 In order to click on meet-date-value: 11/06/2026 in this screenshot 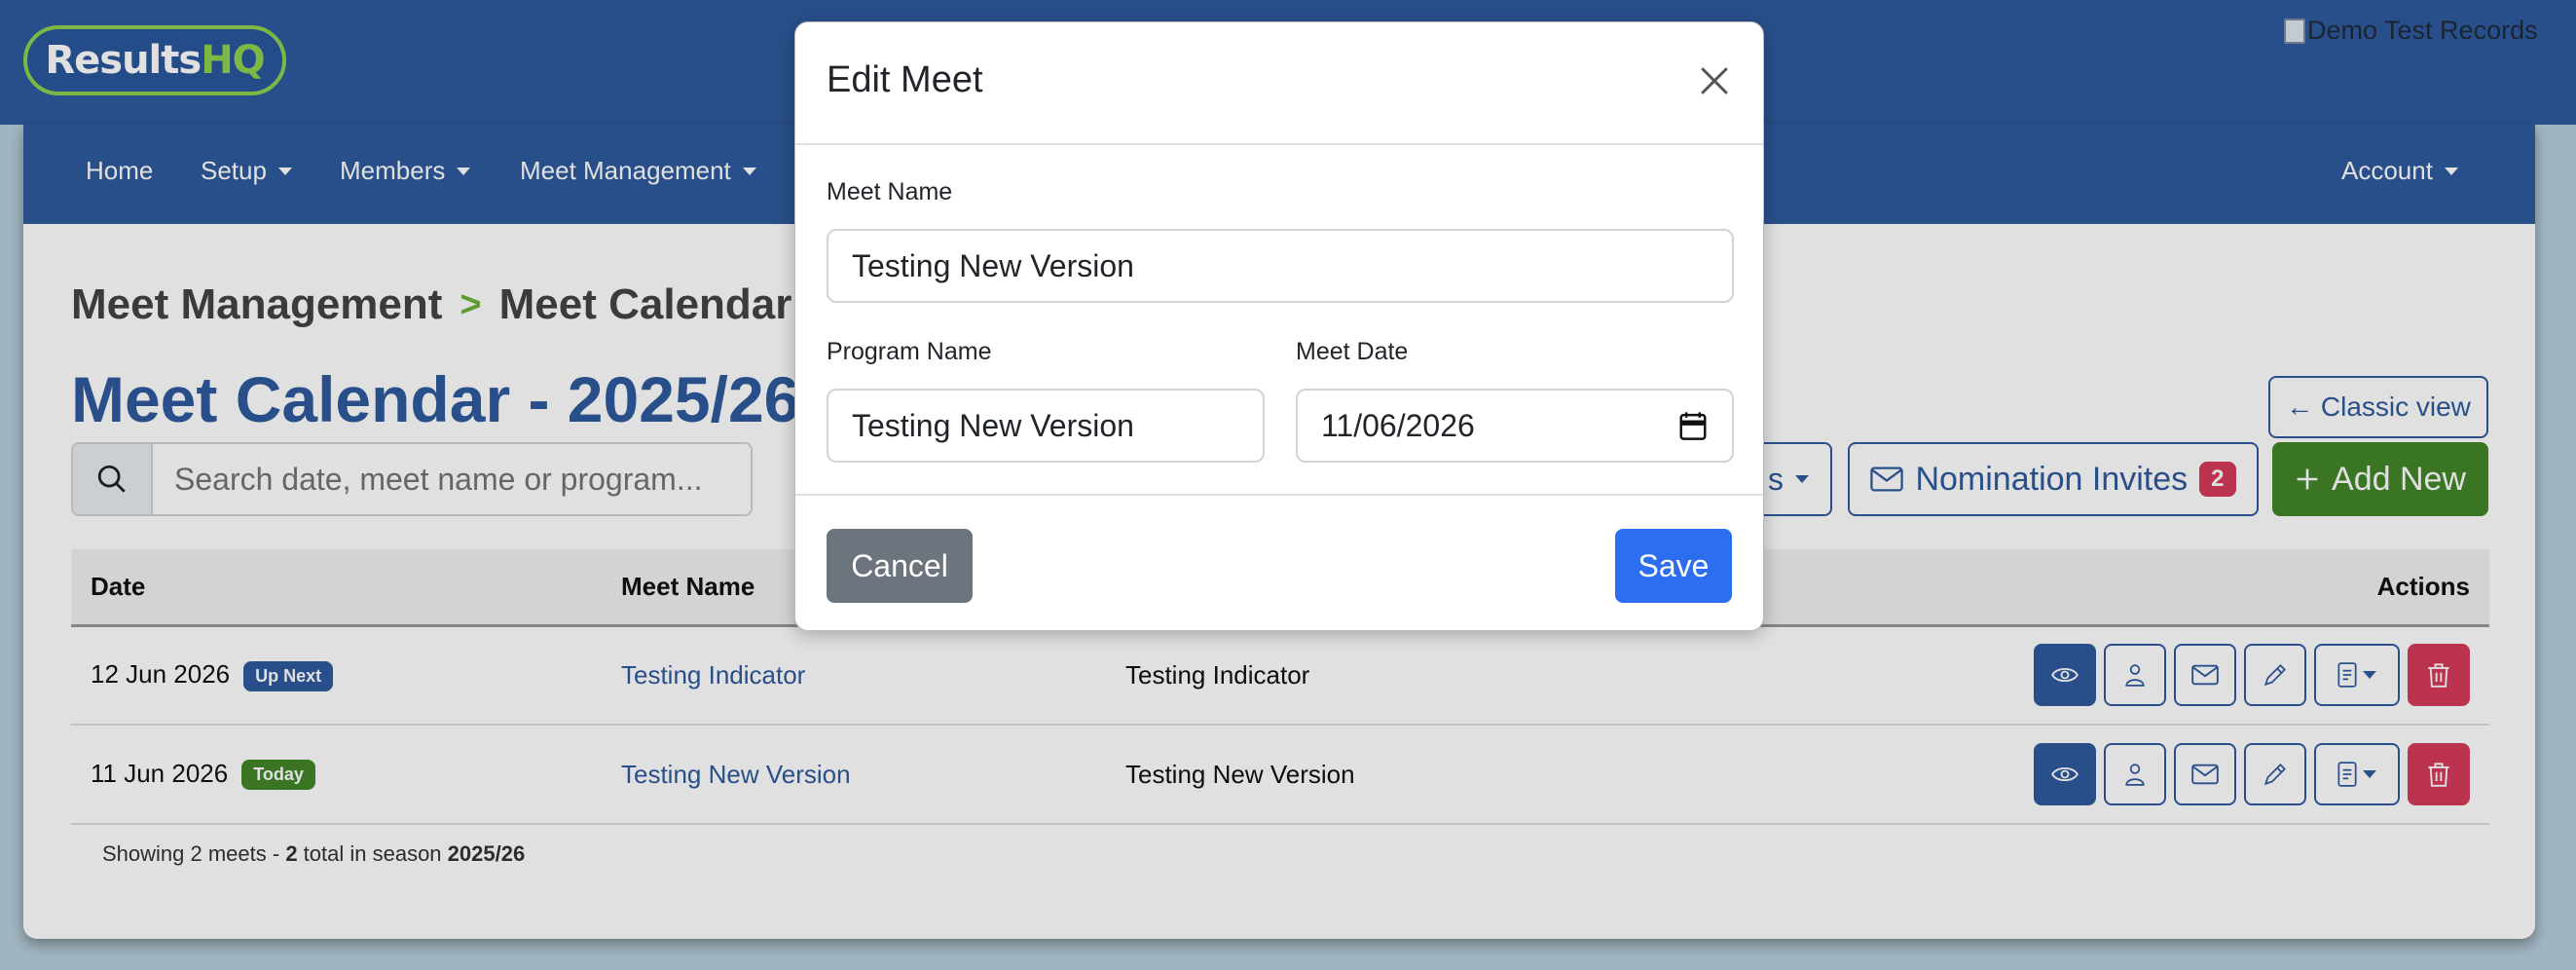, I will do `click(1398, 425)`.